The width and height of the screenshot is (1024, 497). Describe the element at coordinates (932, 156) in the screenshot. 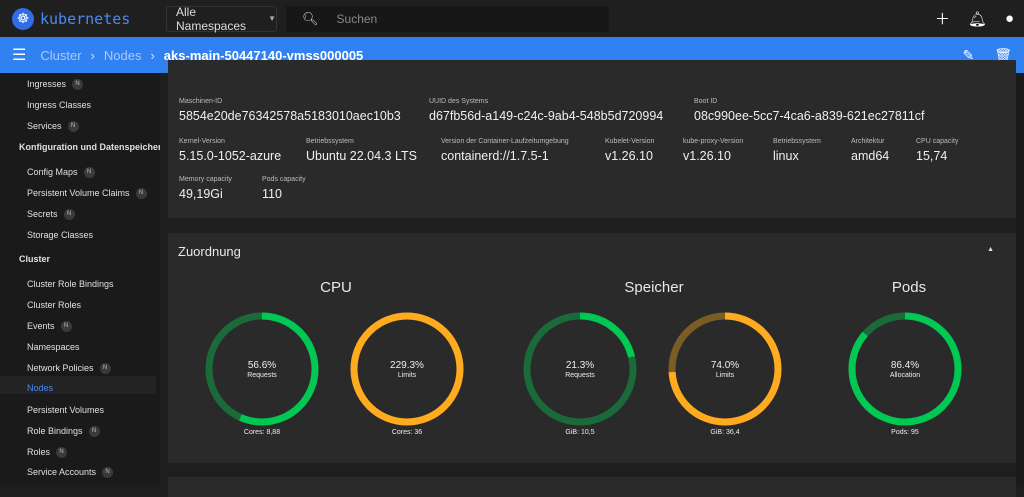

I see `field-value: 15,74` at that location.